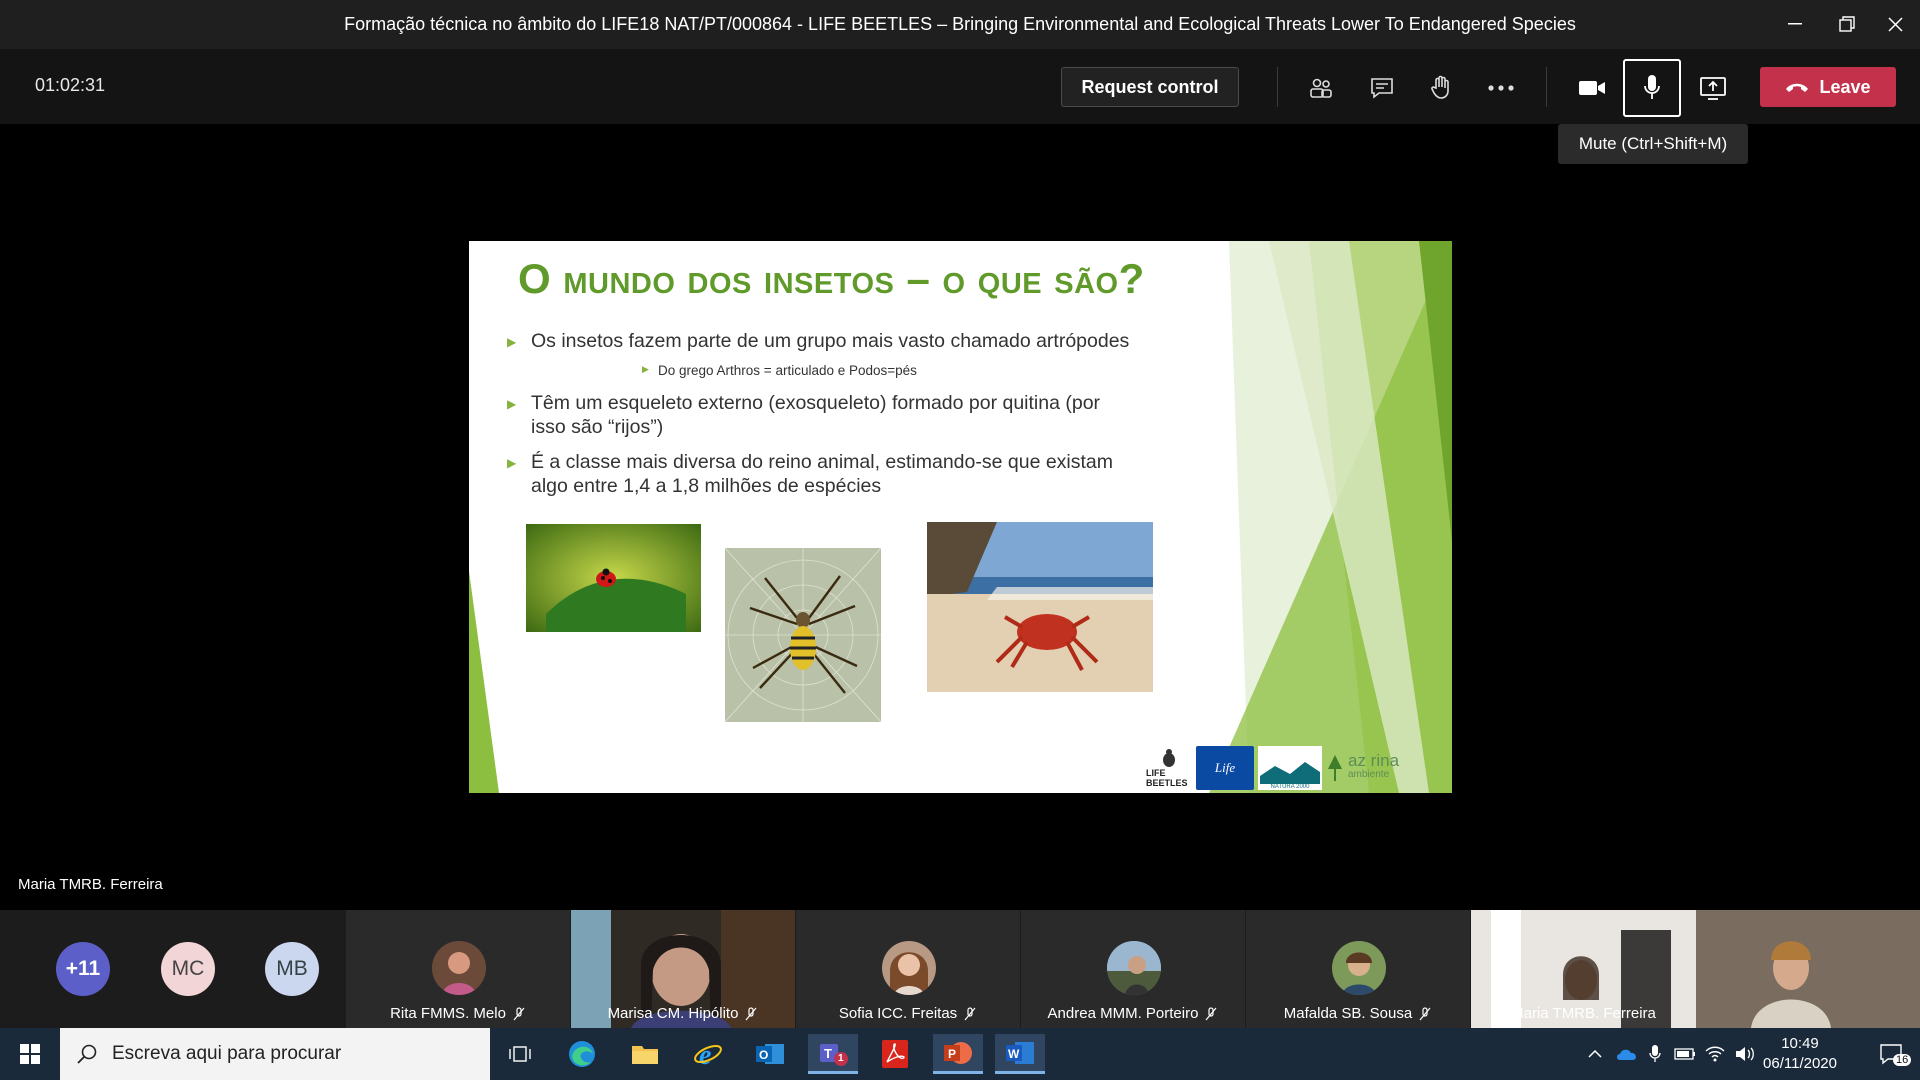 Image resolution: width=1920 pixels, height=1080 pixels. I want to click on slide-bullet-3-line2: algo entre 1,4 a 1,8 milhões de espécies, so click(706, 486).